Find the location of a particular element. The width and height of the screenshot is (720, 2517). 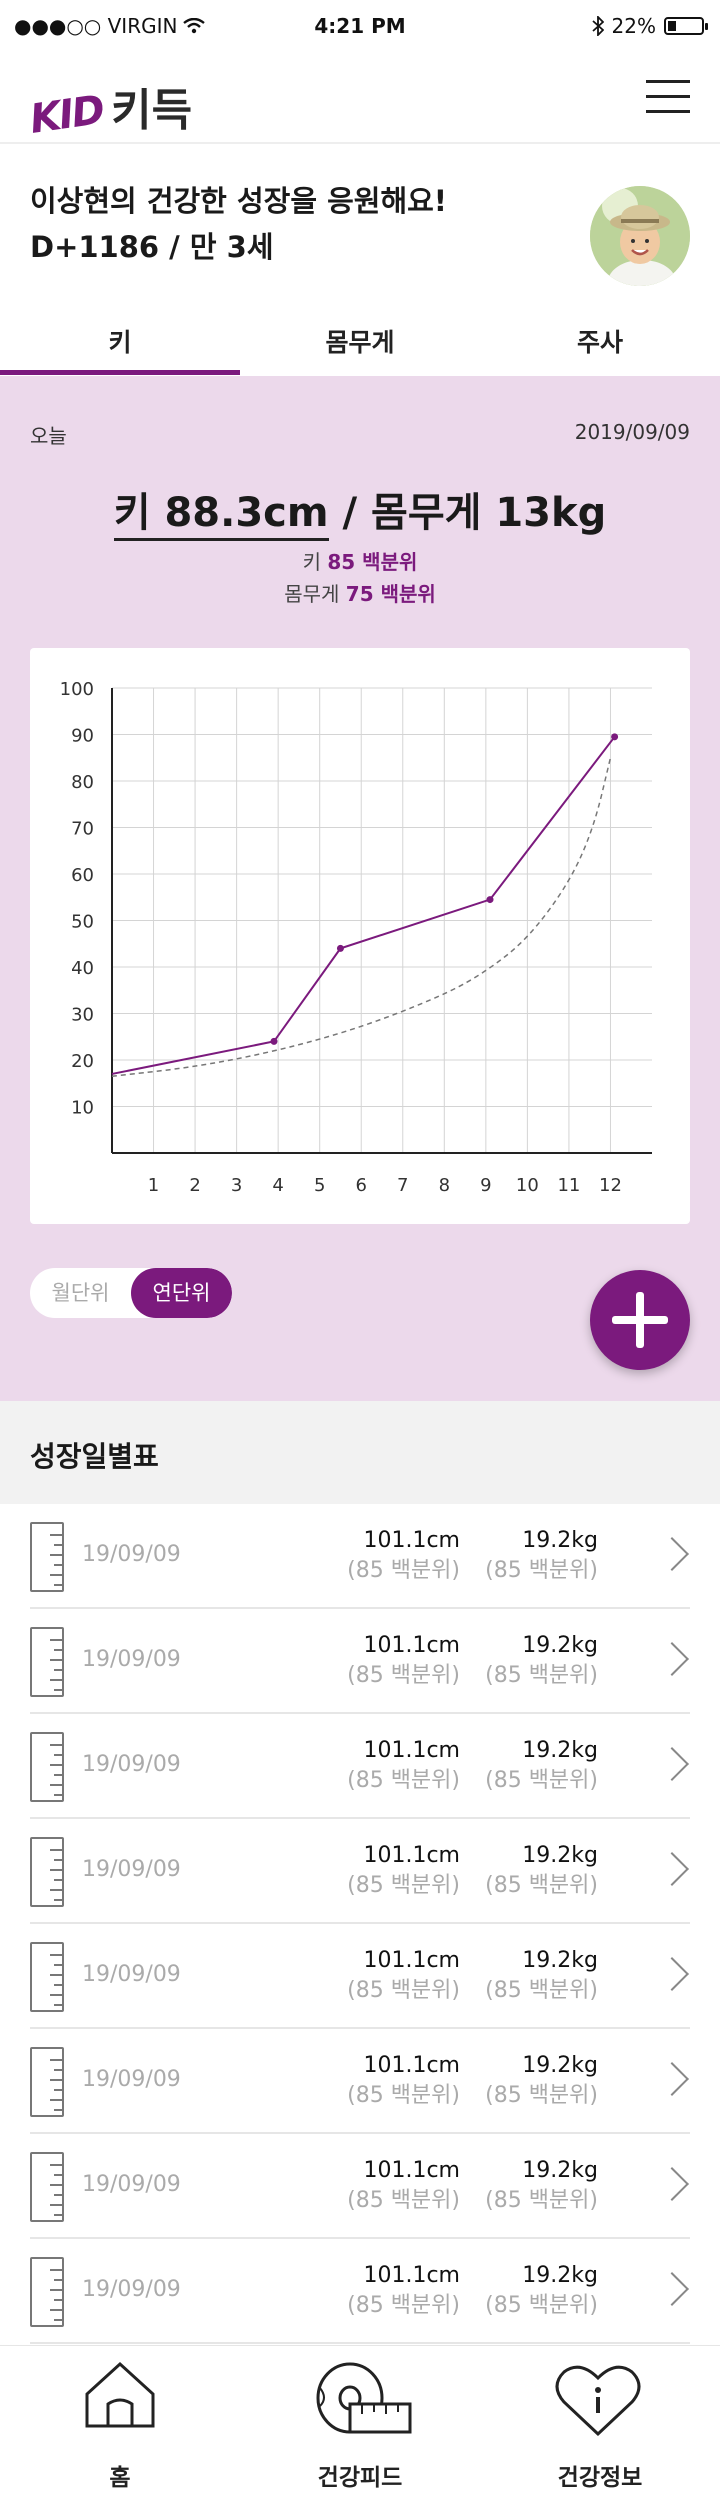

home-icon is located at coordinates (120, 2394).